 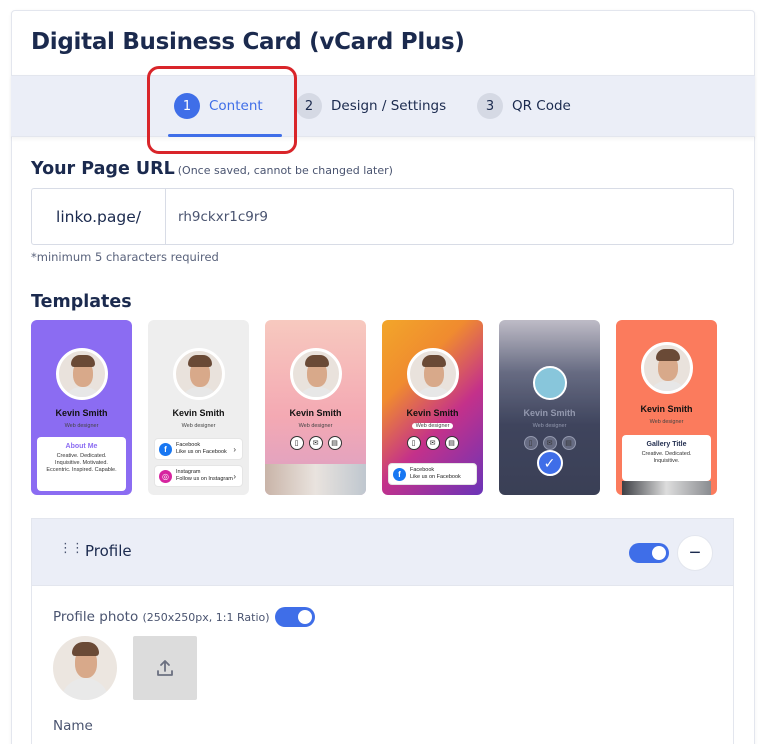 I want to click on url-title-text: Your Page URL, so click(x=103, y=169).